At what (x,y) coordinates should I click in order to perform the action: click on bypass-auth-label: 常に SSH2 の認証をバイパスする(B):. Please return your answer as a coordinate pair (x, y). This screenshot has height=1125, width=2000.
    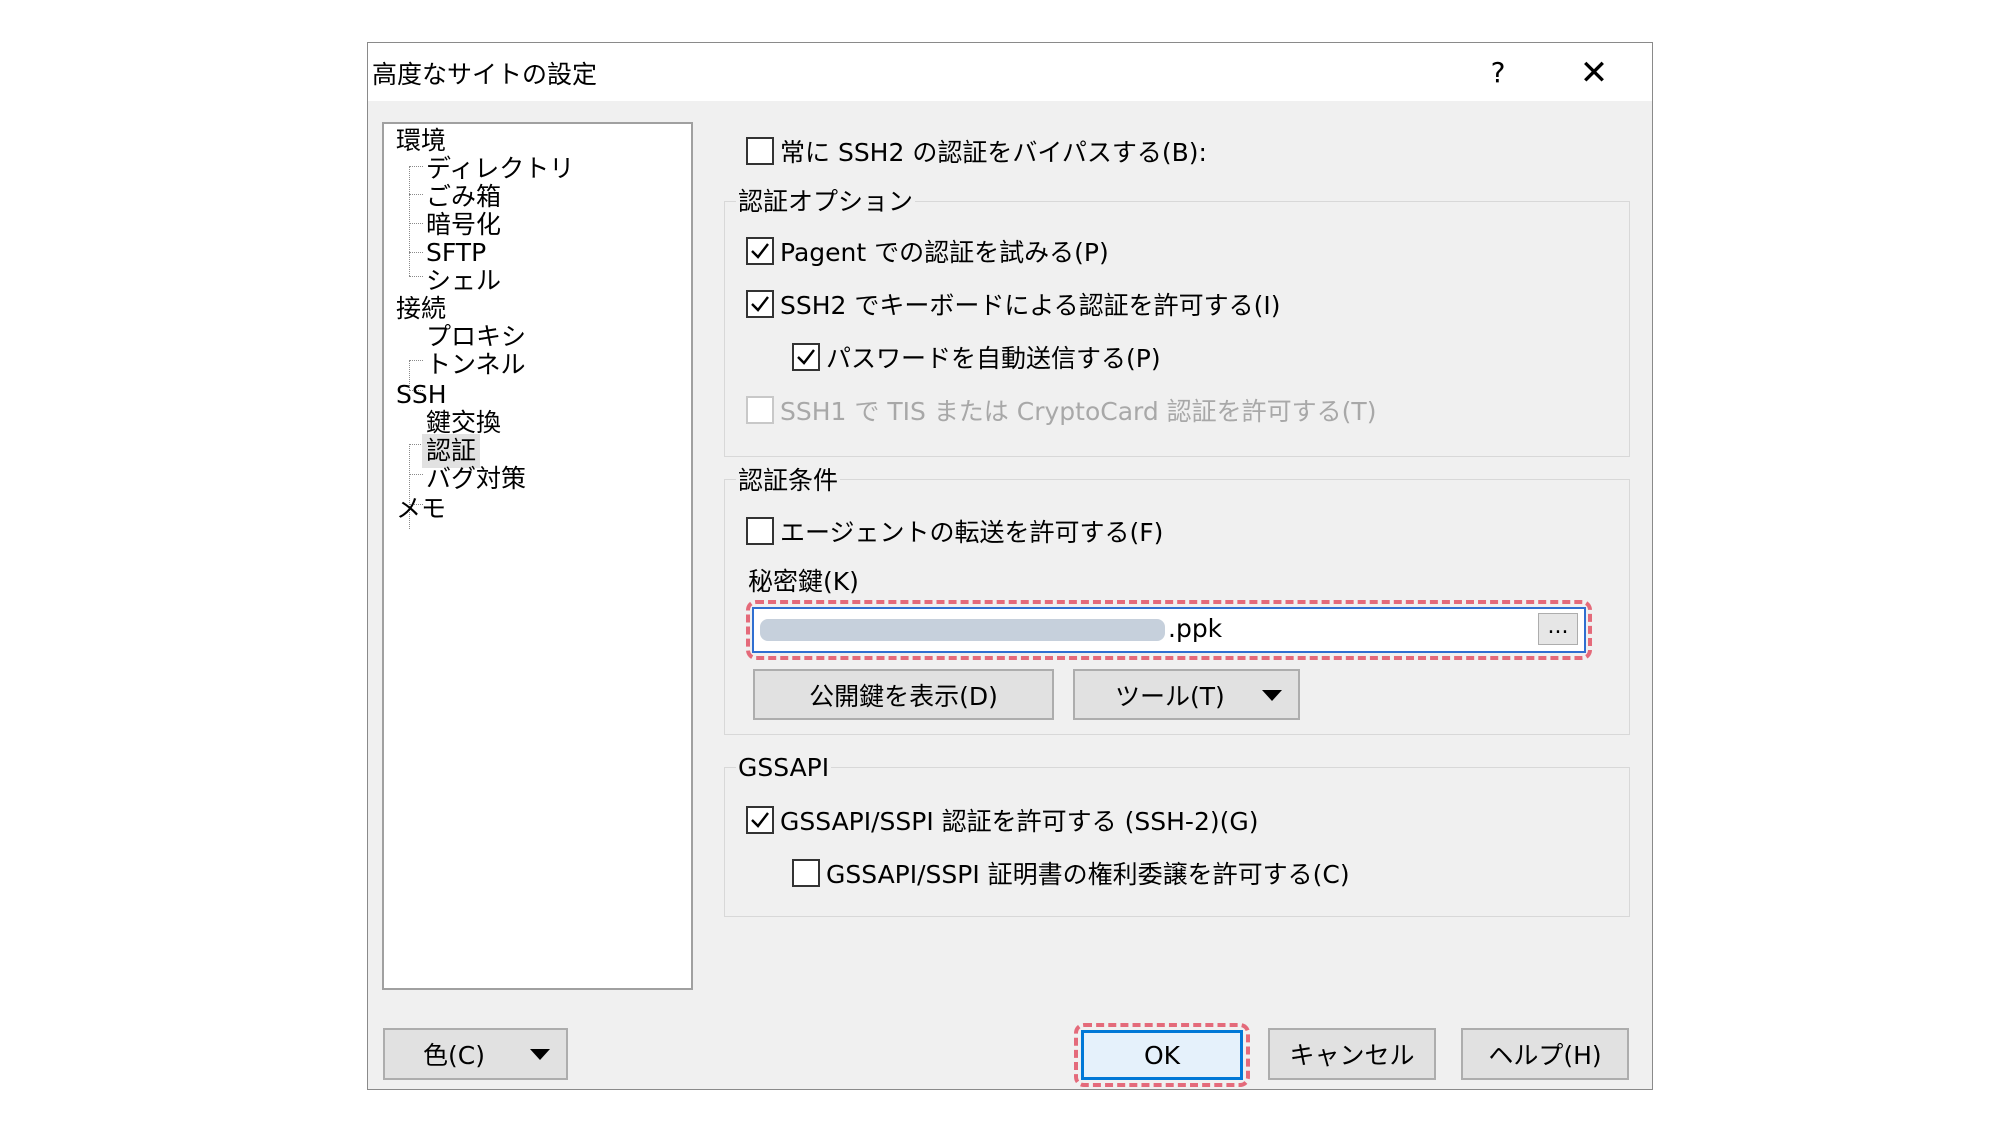
    Looking at the image, I should click on (993, 152).